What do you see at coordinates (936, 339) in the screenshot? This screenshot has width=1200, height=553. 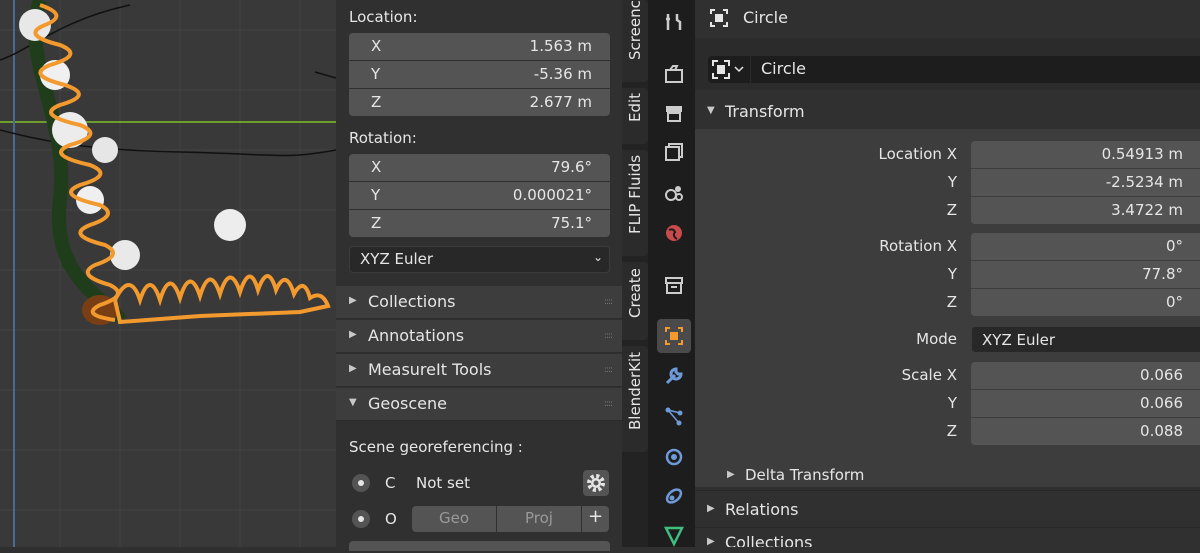 I see `mode-label: Mode` at bounding box center [936, 339].